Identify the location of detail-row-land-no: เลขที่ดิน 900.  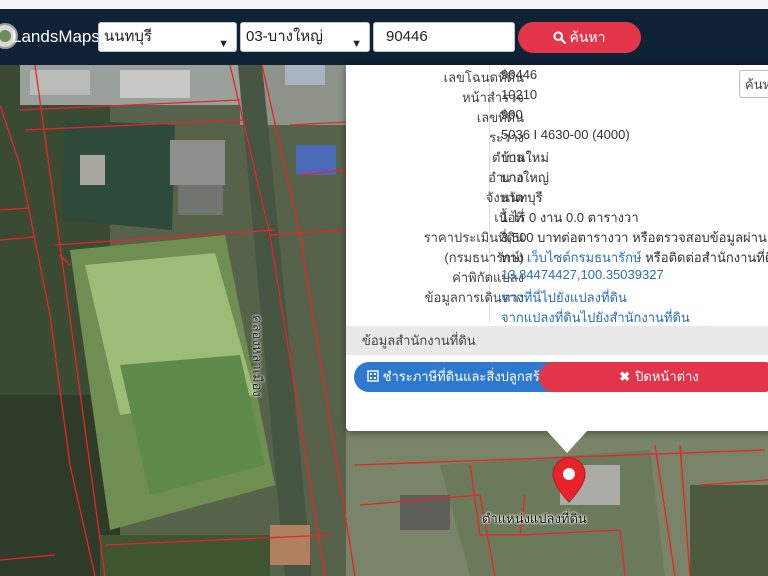
(500, 116).